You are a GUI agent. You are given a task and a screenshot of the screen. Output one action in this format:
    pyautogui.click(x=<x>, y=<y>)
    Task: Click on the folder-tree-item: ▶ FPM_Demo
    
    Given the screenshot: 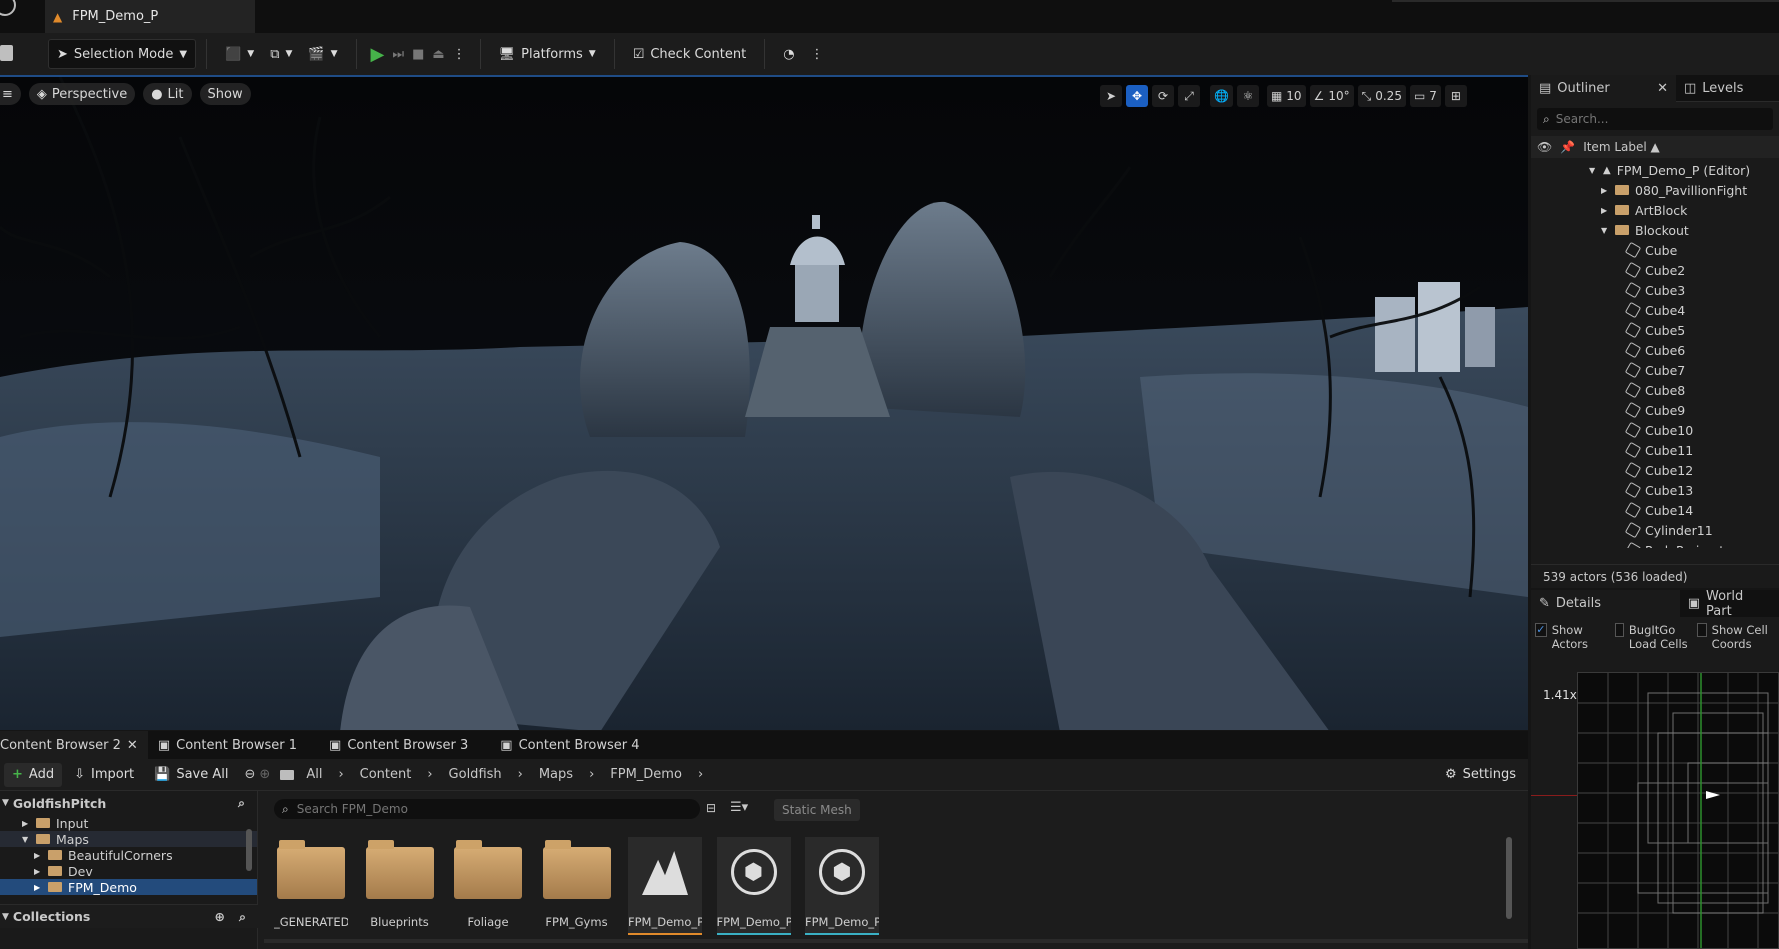 What is the action you would take?
    pyautogui.click(x=128, y=887)
    